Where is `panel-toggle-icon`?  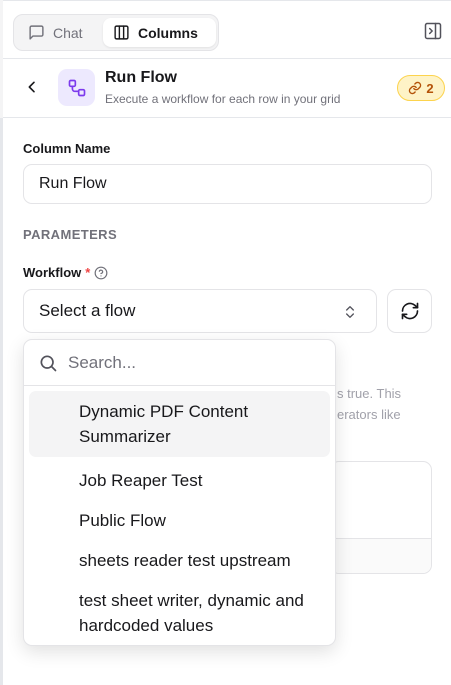
panel-toggle-icon is located at coordinates (433, 31).